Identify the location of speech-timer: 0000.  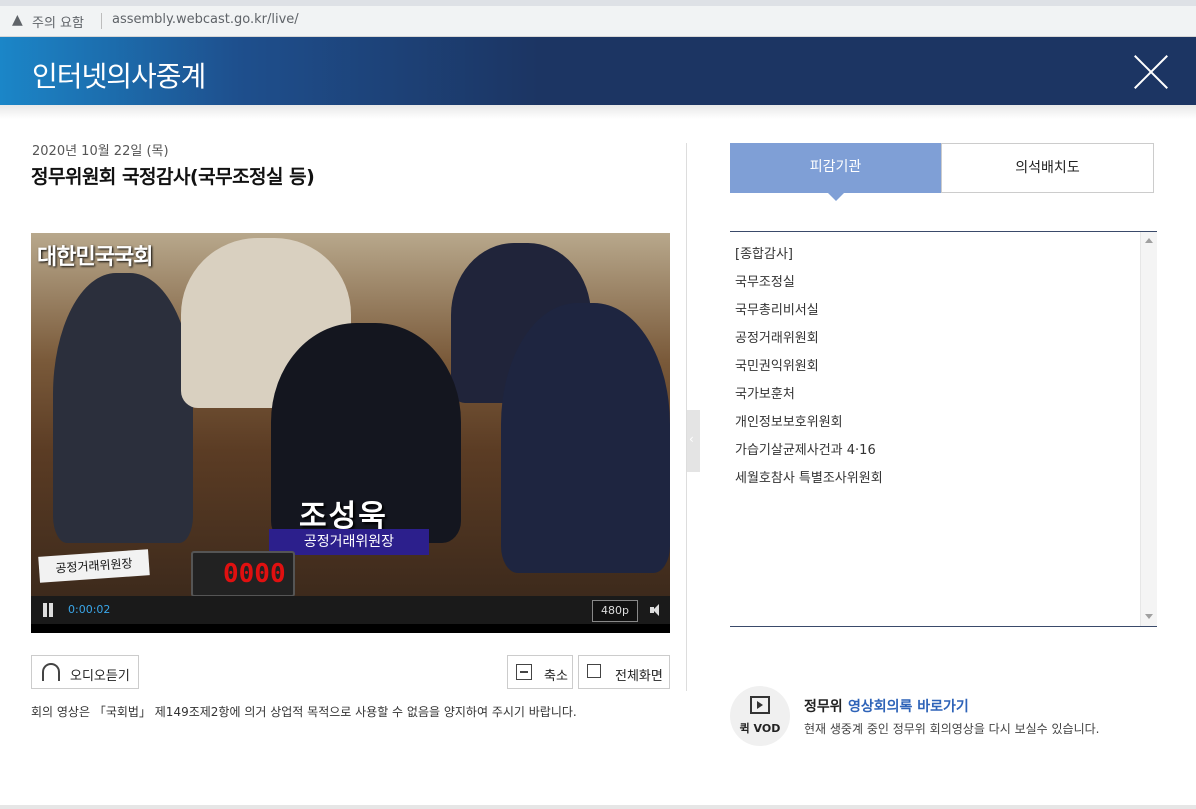
(243, 573).